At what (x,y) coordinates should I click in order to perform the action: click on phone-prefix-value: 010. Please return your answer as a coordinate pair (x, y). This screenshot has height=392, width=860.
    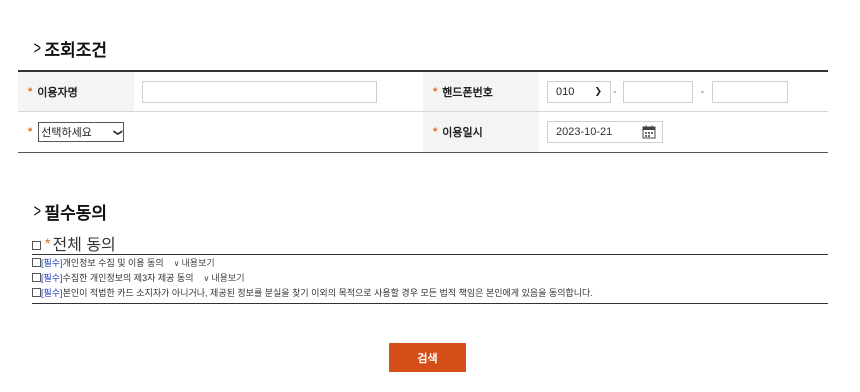
    Looking at the image, I should click on (565, 91).